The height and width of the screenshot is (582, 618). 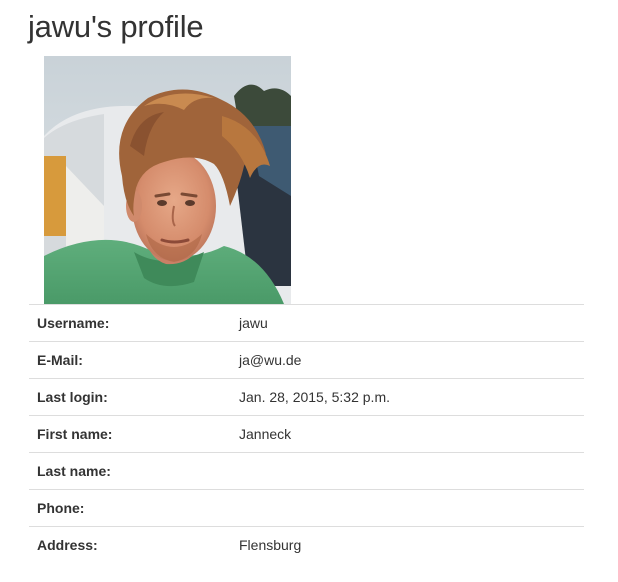 I want to click on table-row-first-name: First name: Janneck, so click(x=306, y=434).